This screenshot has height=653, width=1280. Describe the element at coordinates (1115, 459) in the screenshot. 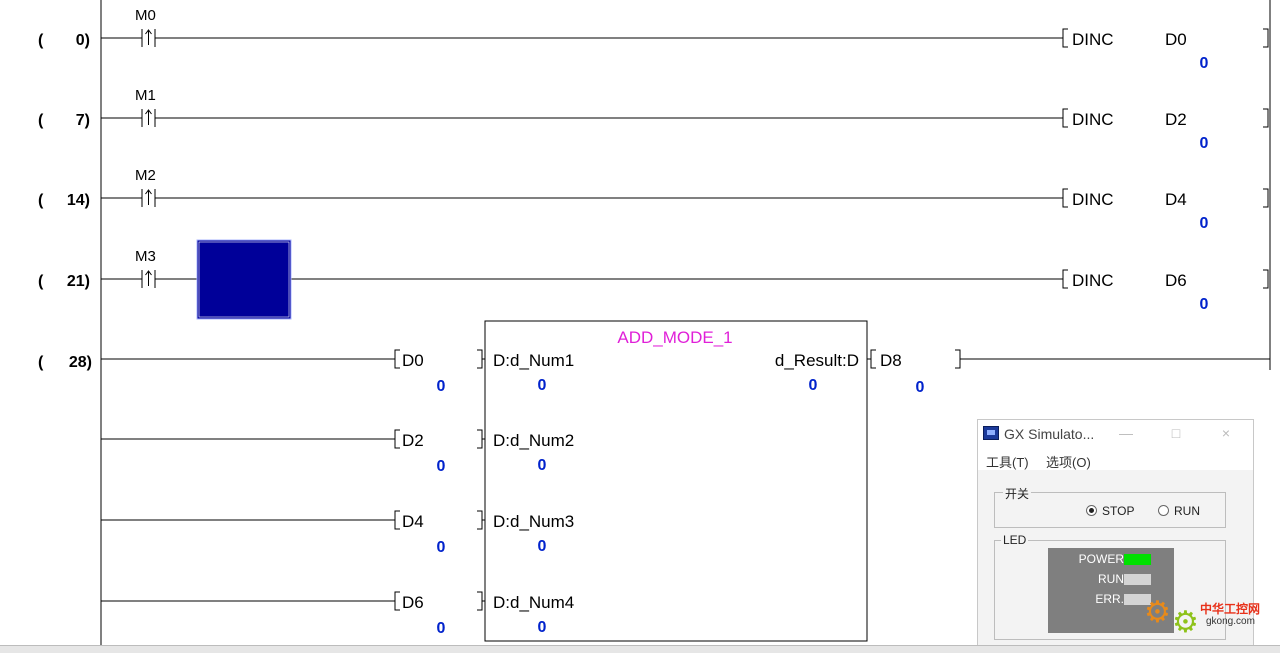

I see `simulator-menubar: 工具(T) 选项(O)` at that location.